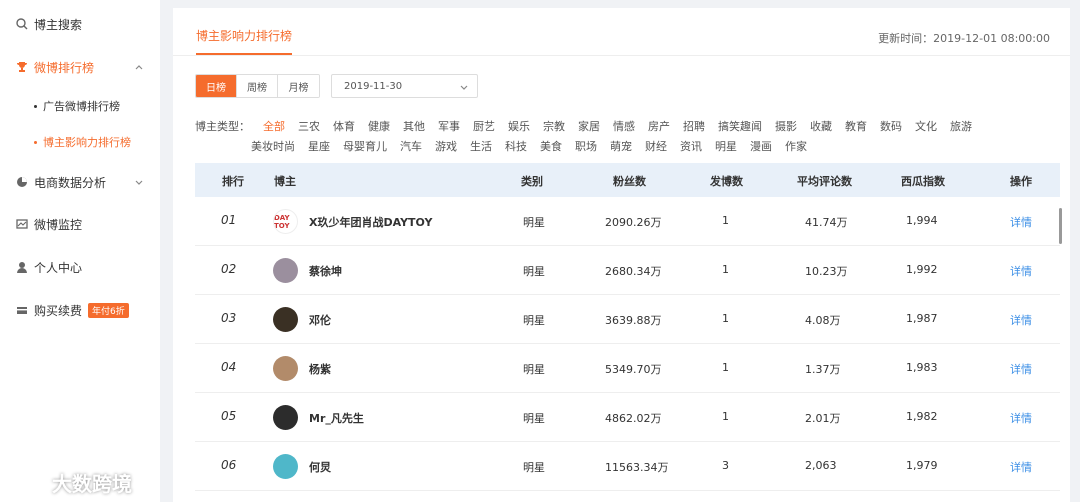 This screenshot has width=1080, height=502. What do you see at coordinates (516, 146) in the screenshot?
I see `category-option: 科技` at bounding box center [516, 146].